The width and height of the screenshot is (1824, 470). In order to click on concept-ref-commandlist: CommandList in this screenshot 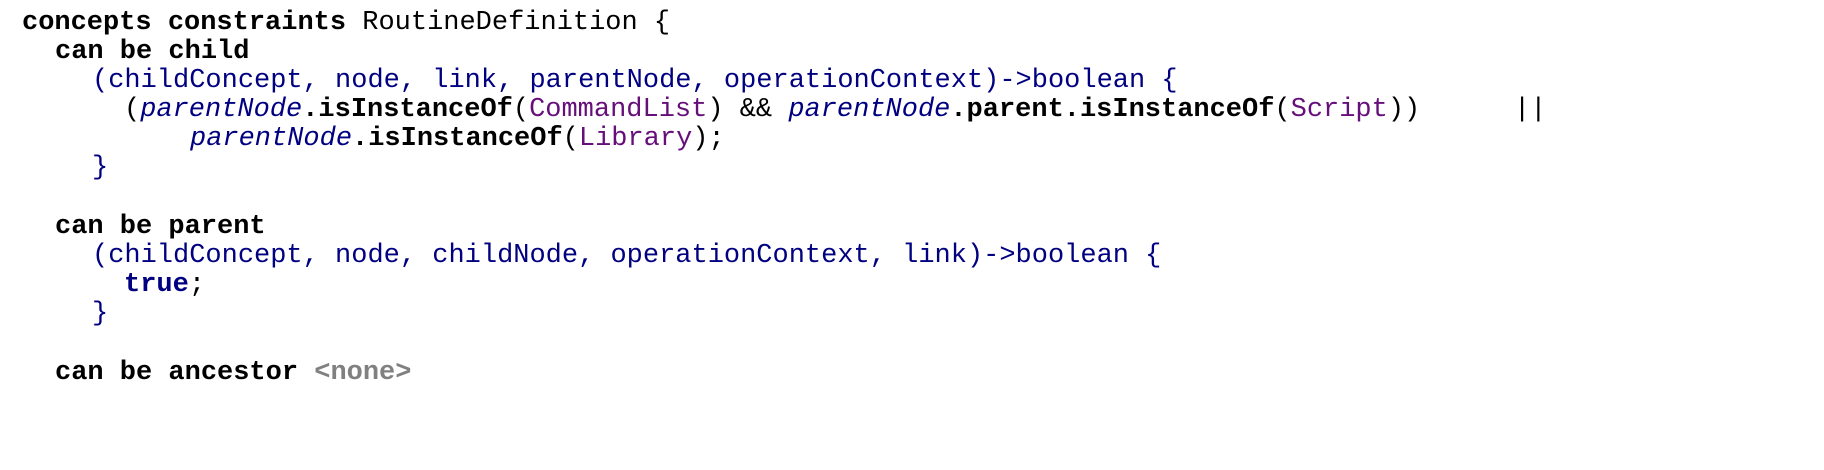, I will do `click(618, 110)`.